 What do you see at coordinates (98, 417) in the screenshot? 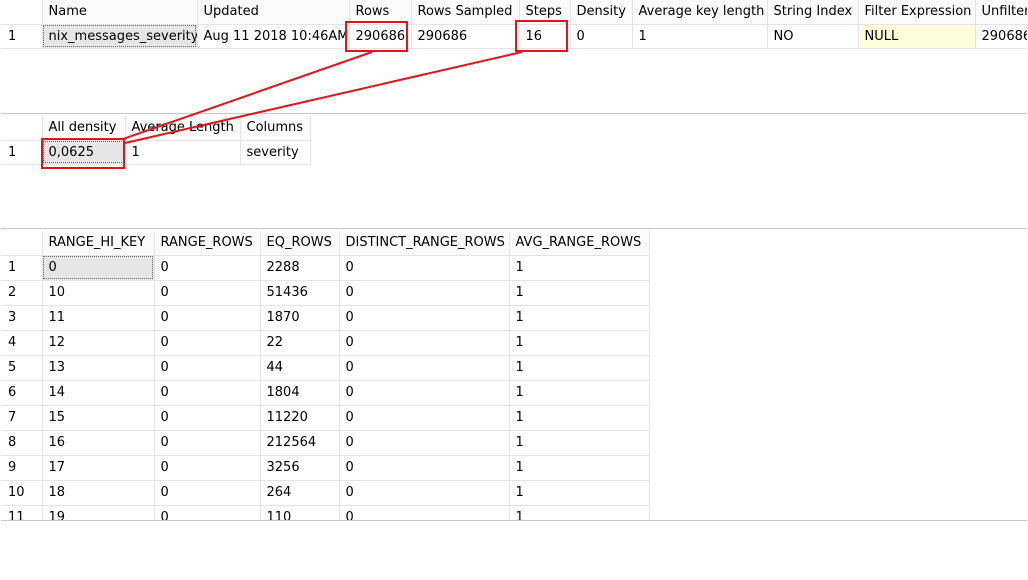
I see `cell-range-hi-key: 15` at bounding box center [98, 417].